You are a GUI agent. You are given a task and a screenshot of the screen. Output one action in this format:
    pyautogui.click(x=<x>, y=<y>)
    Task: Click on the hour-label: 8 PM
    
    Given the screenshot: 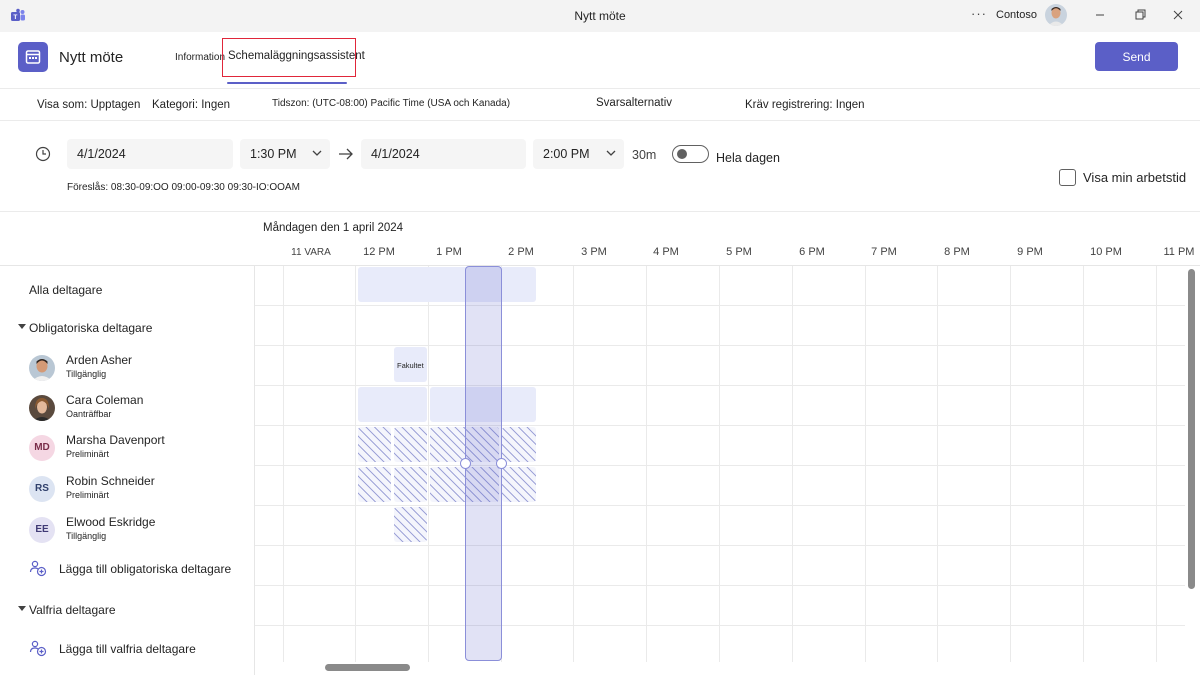 What is the action you would take?
    pyautogui.click(x=957, y=252)
    